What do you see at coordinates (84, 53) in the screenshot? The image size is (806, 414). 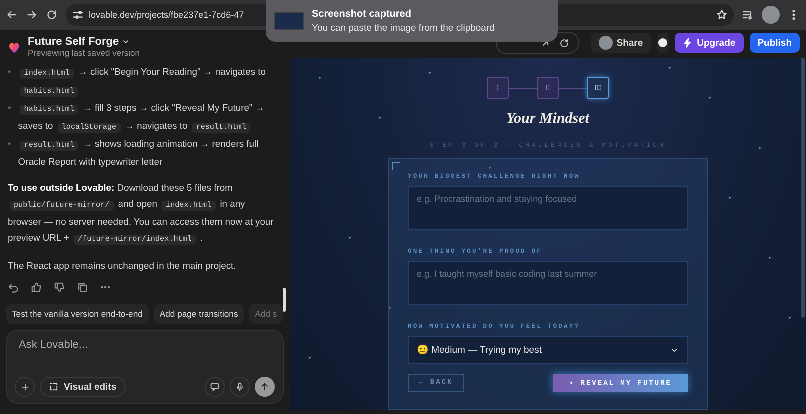 I see `preview-status: Previewing last saved version` at bounding box center [84, 53].